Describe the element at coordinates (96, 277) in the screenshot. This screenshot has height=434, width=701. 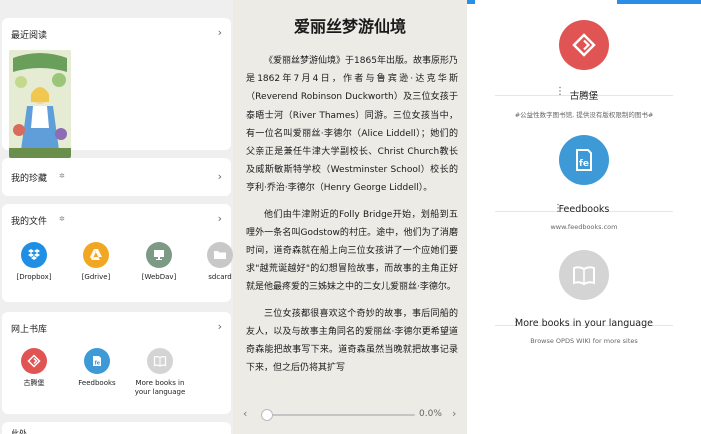
I see `file-source-label: [Gdrive]` at that location.